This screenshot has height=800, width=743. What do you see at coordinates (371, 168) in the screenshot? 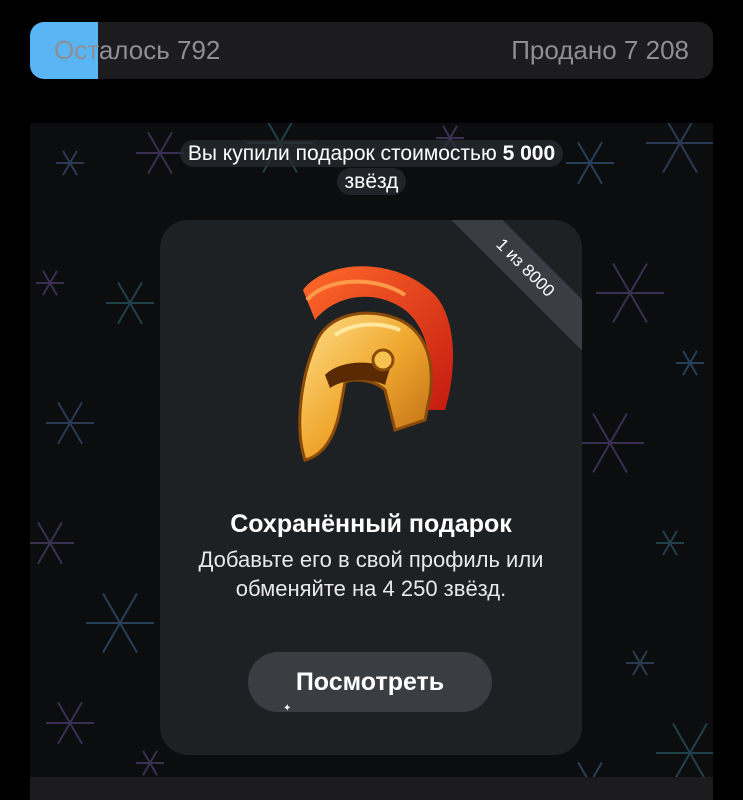
I see `purchase-service-message: Вы купили подарок стоимостью 5 000 звёзд` at bounding box center [371, 168].